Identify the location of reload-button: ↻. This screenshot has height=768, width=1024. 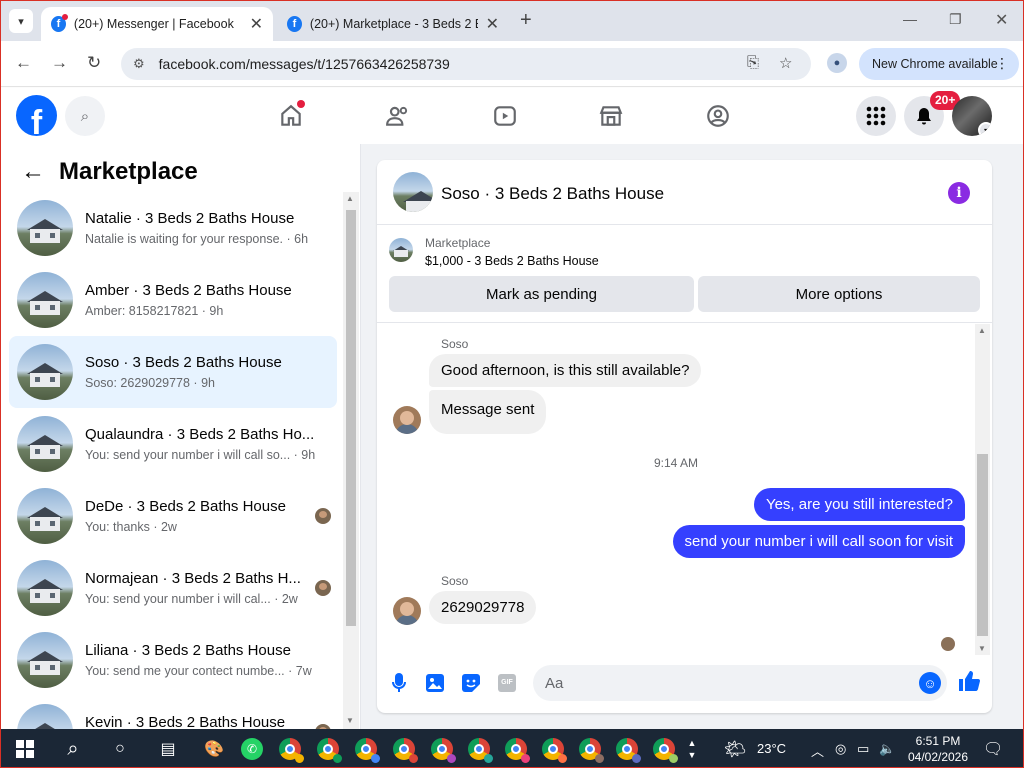
(94, 63).